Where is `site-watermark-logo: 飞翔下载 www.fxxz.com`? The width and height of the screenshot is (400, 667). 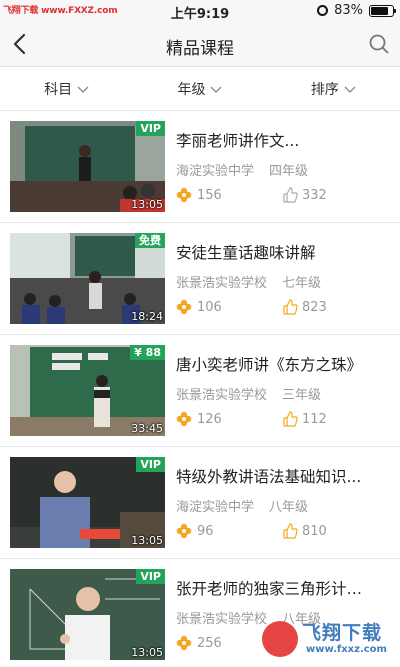 site-watermark-logo: 飞翔下载 www.fxxz.com is located at coordinates (327, 639).